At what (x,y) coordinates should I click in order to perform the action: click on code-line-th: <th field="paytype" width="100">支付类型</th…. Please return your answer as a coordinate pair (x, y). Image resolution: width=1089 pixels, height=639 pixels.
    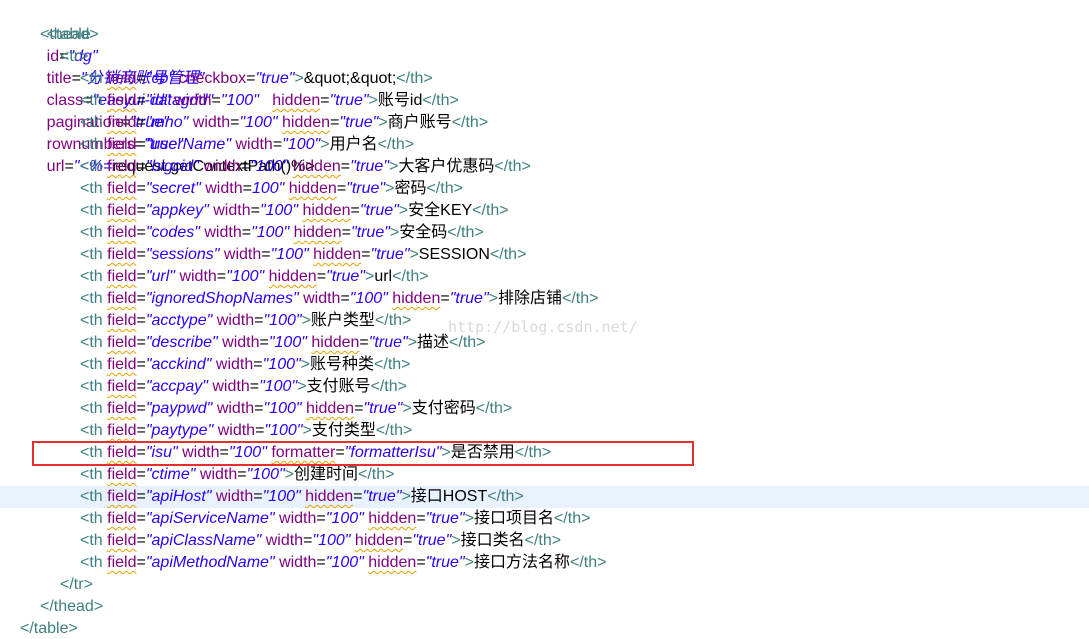
    Looking at the image, I should click on (544, 431).